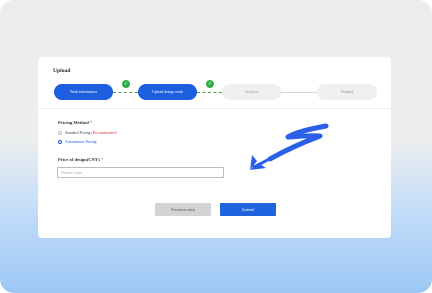 This screenshot has height=293, width=432. I want to click on step-pending: Pending, so click(347, 92).